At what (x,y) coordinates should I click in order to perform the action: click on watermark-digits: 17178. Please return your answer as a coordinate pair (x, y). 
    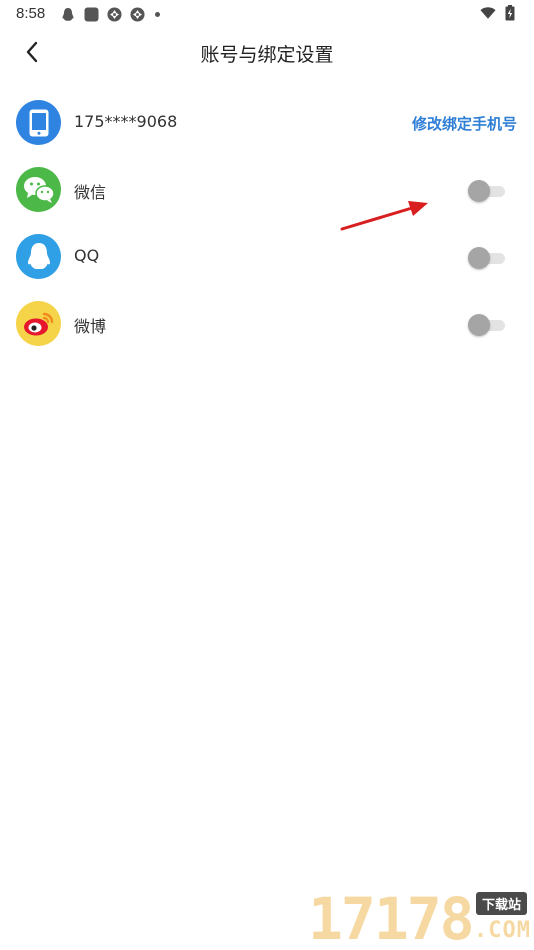
    Looking at the image, I should click on (391, 917).